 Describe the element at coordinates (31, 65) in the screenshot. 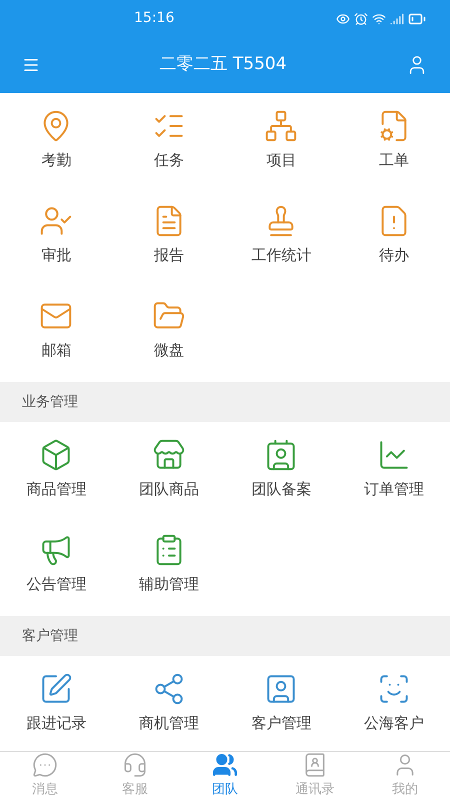

I see `menu-icon` at that location.